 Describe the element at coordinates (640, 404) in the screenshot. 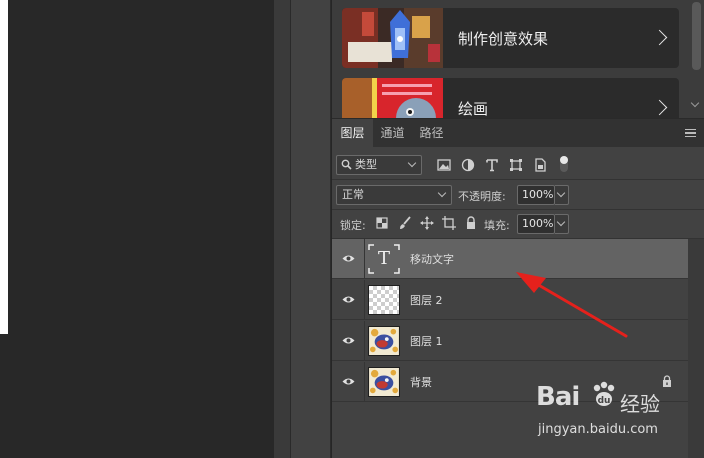

I see `watermark-brand-cn: 经验` at that location.